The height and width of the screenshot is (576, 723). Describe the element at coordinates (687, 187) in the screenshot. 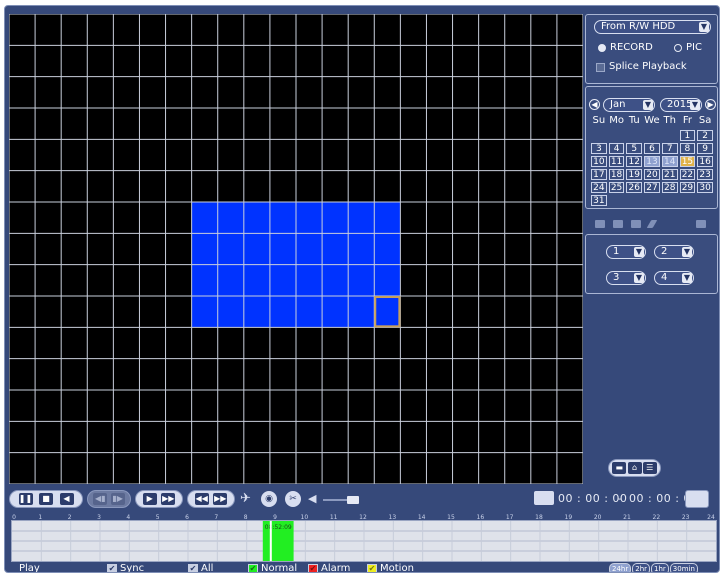

I see `calendar-day: 29` at that location.